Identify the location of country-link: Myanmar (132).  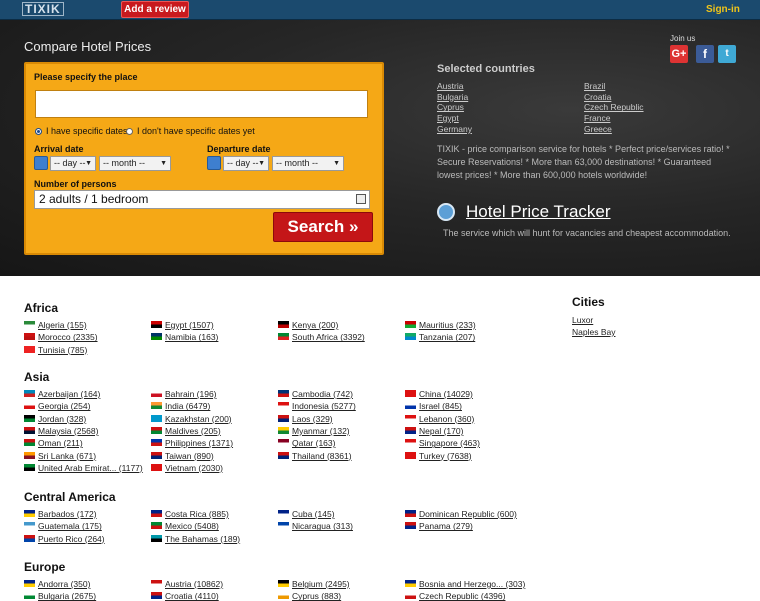
(314, 431).